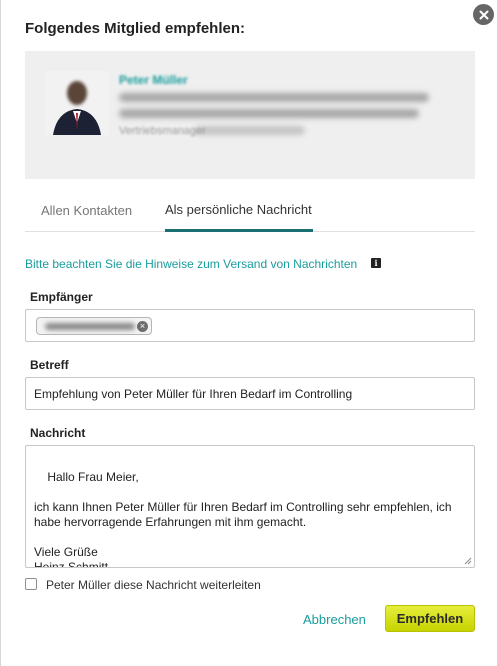 This screenshot has width=498, height=666. Describe the element at coordinates (430, 618) in the screenshot. I see `recommend-button: Empfehlen` at that location.